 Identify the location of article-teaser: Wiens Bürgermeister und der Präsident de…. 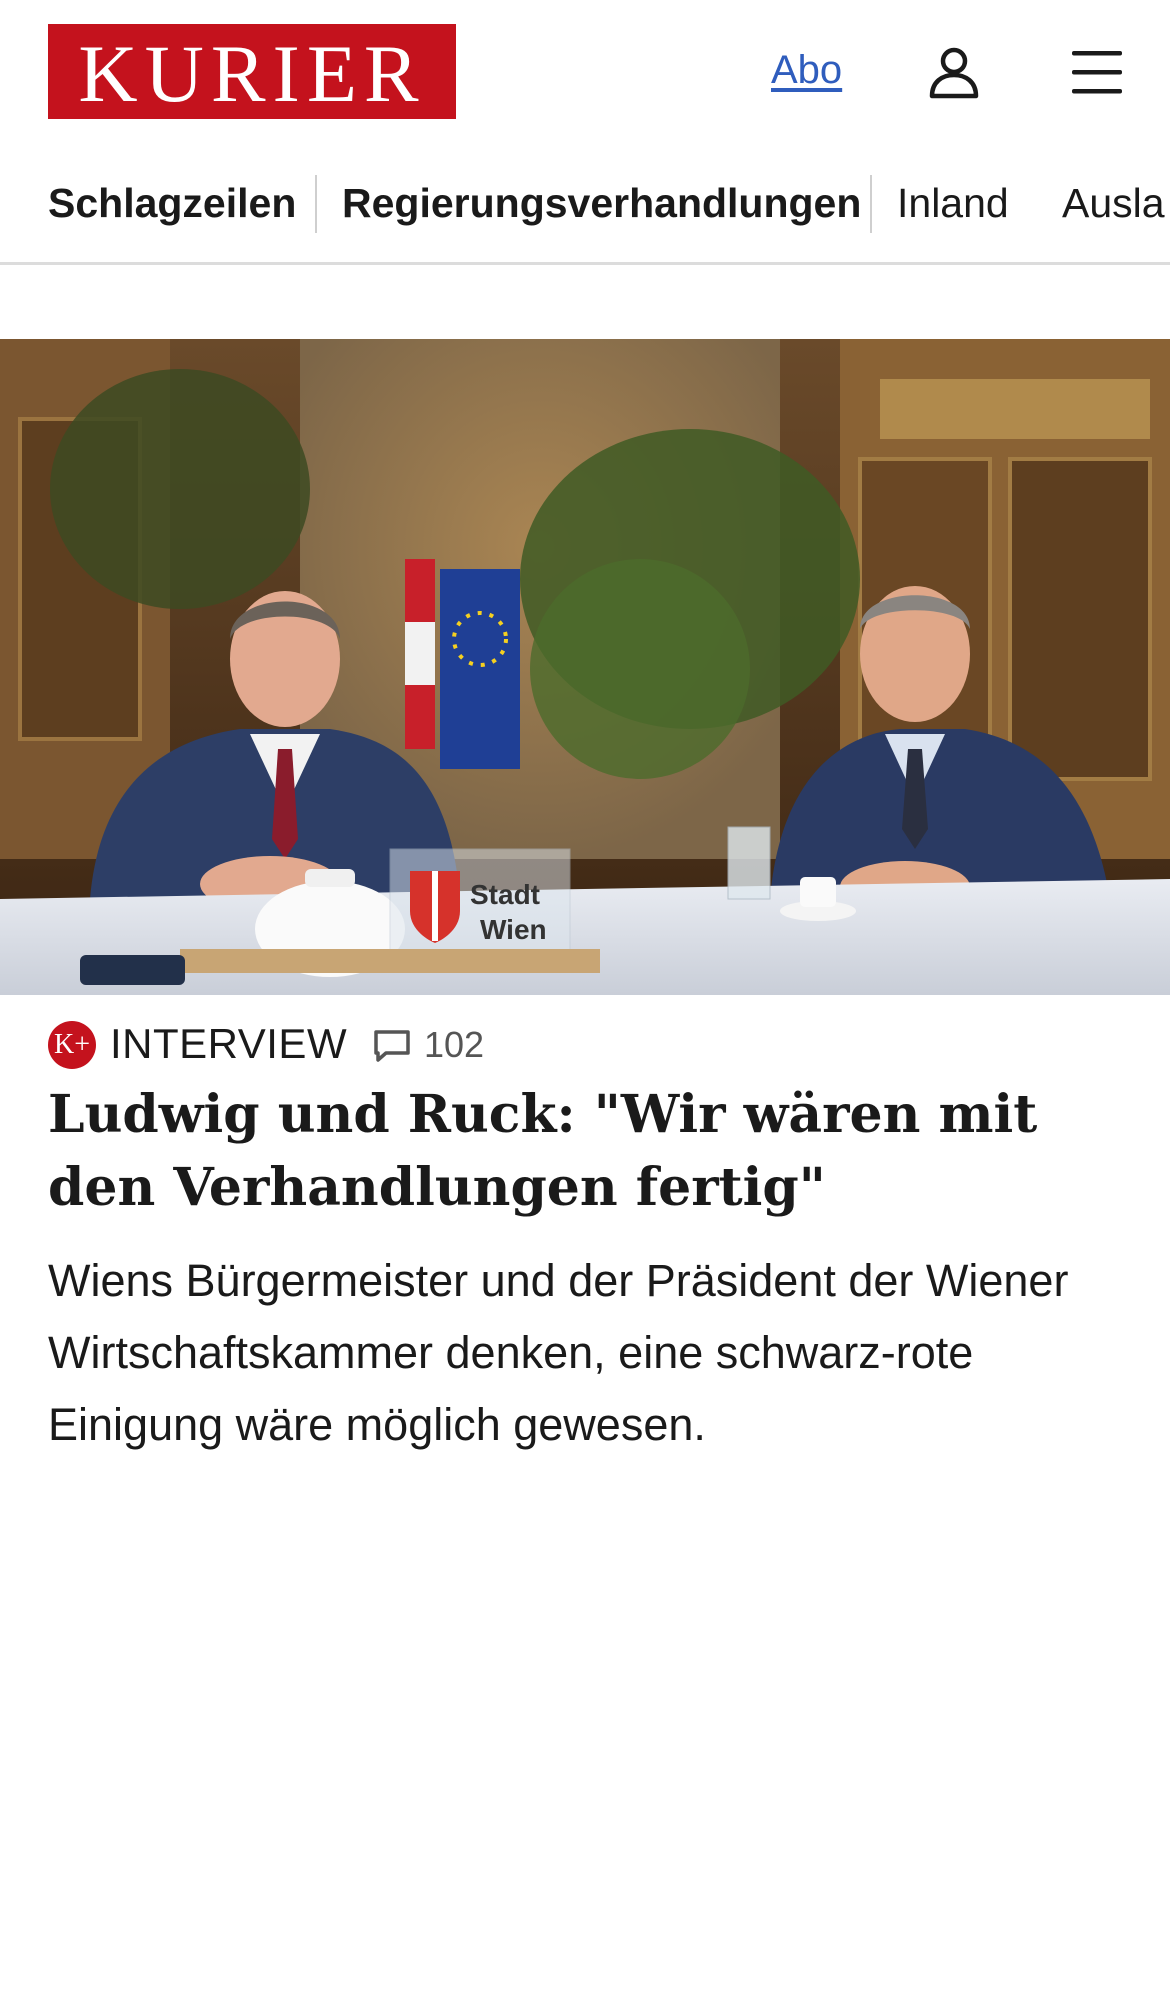
(593, 1353).